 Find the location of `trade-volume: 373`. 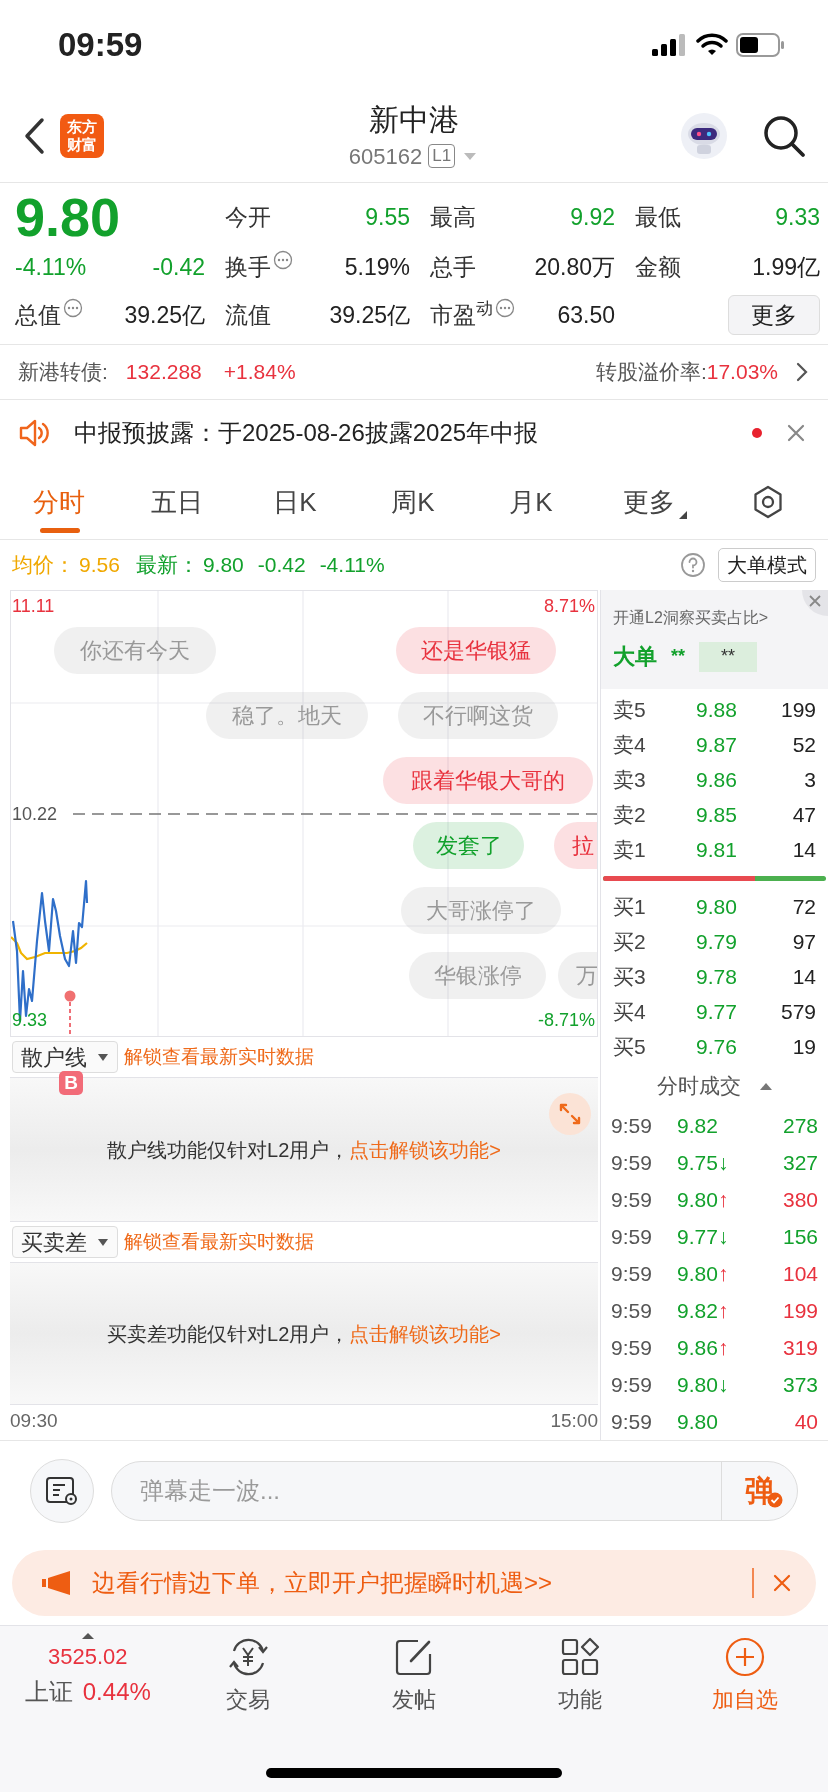

trade-volume: 373 is located at coordinates (799, 1384).